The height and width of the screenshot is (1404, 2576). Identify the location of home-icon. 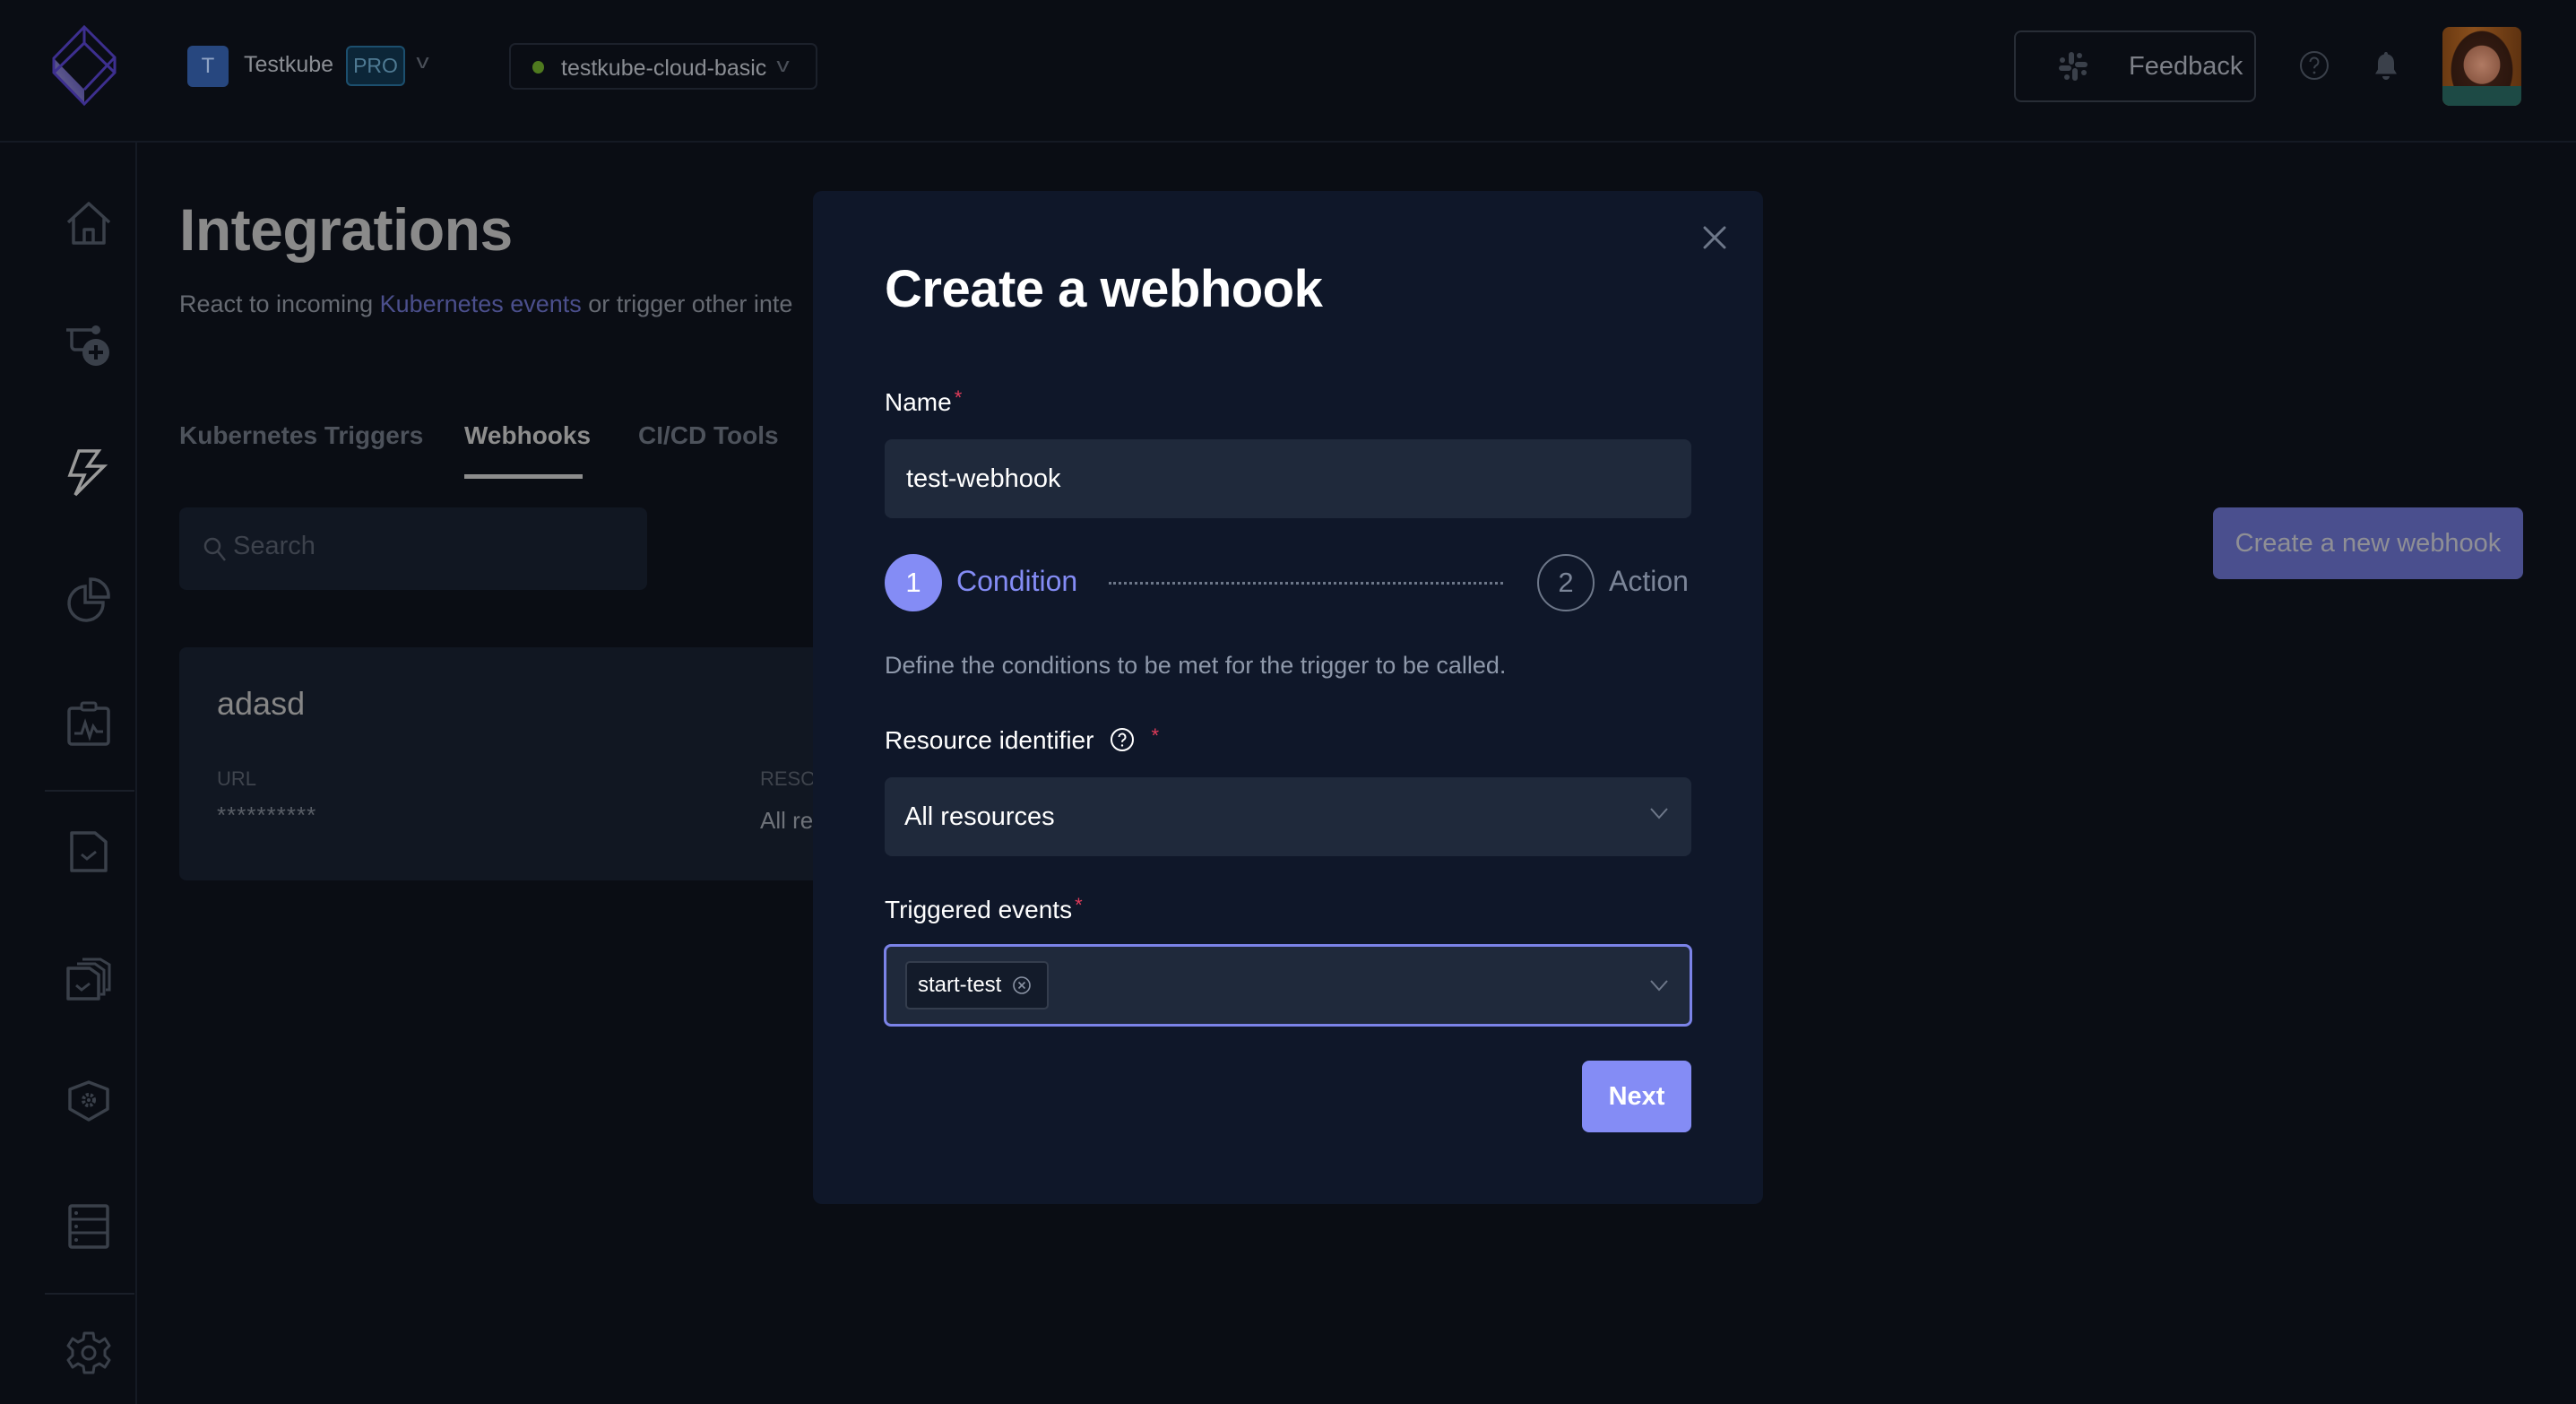
(89, 224).